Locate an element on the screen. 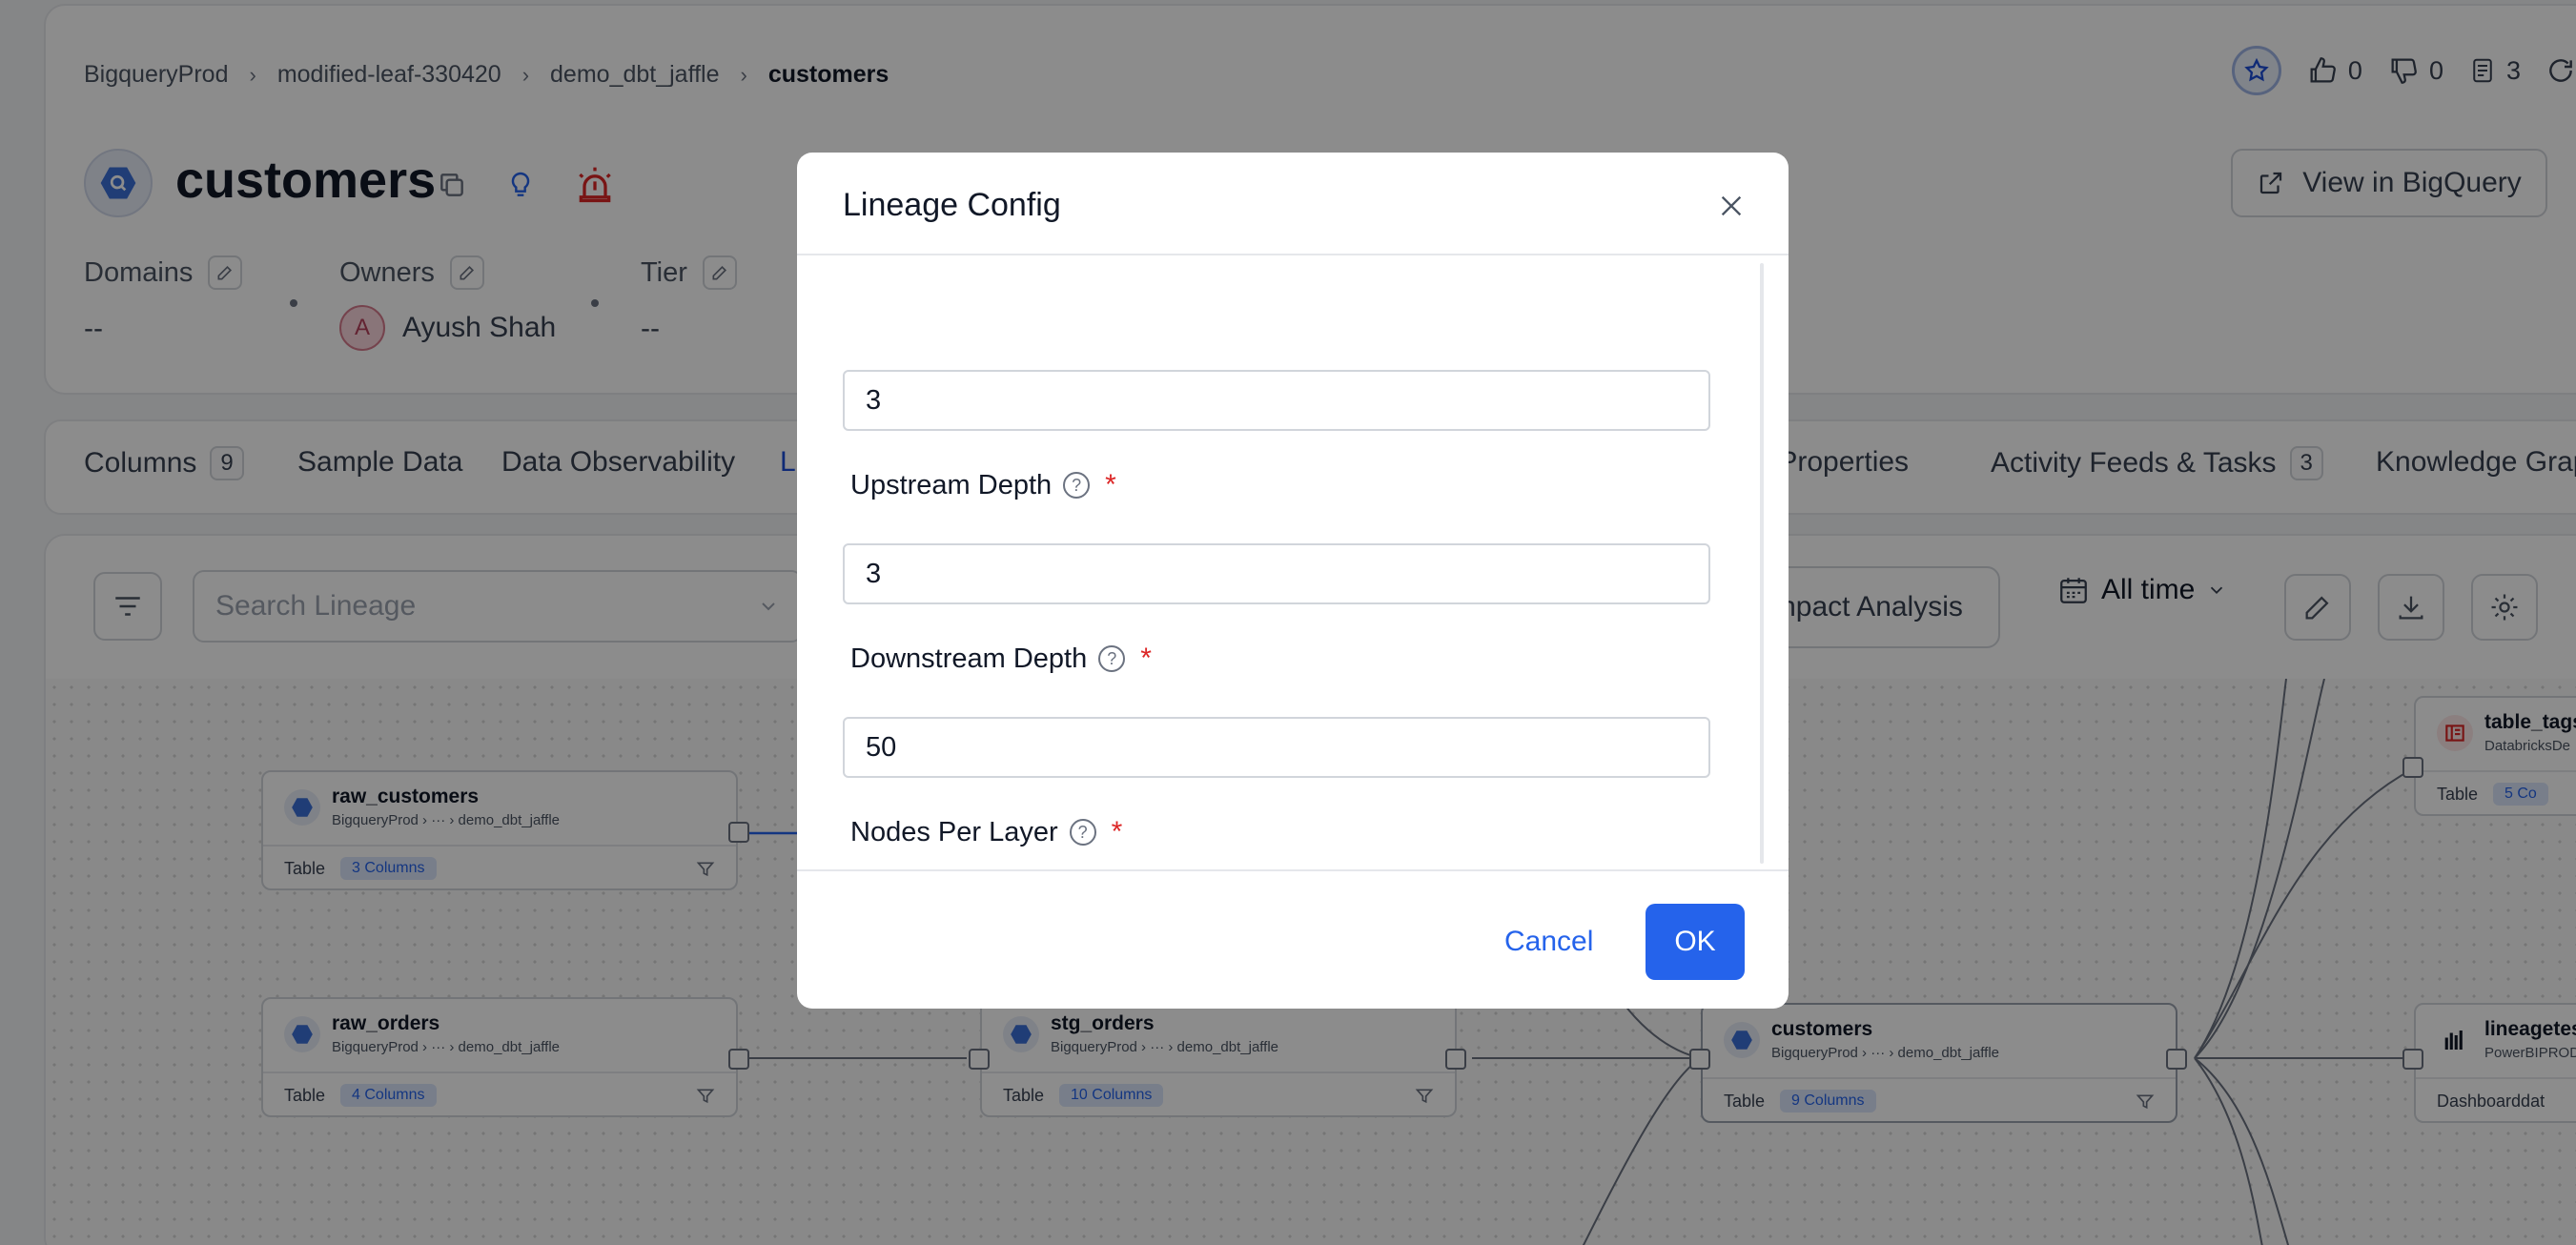  downstream-depth-label: Downstream Depth ? * is located at coordinates (1001, 659).